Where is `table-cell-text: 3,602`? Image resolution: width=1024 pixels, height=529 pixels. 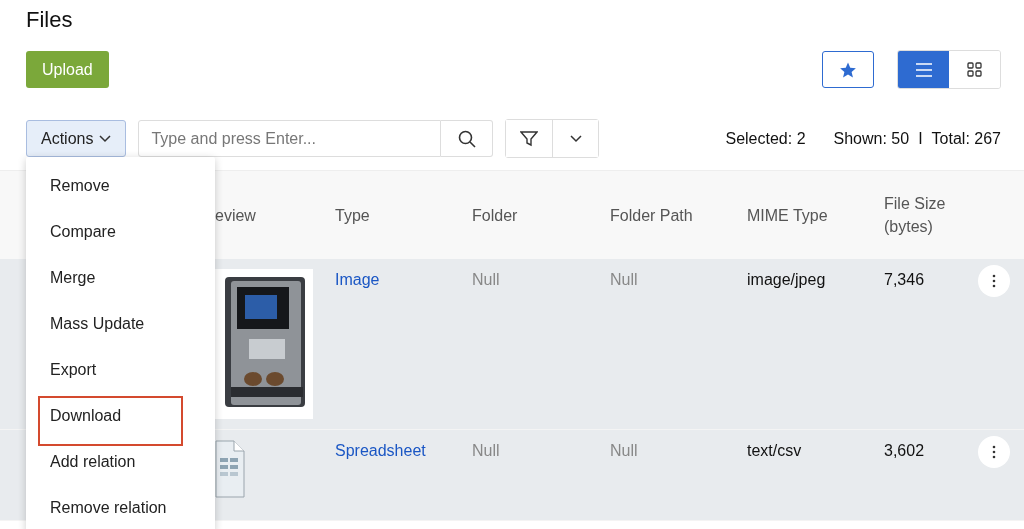
table-cell-text: 3,602 is located at coordinates (904, 451).